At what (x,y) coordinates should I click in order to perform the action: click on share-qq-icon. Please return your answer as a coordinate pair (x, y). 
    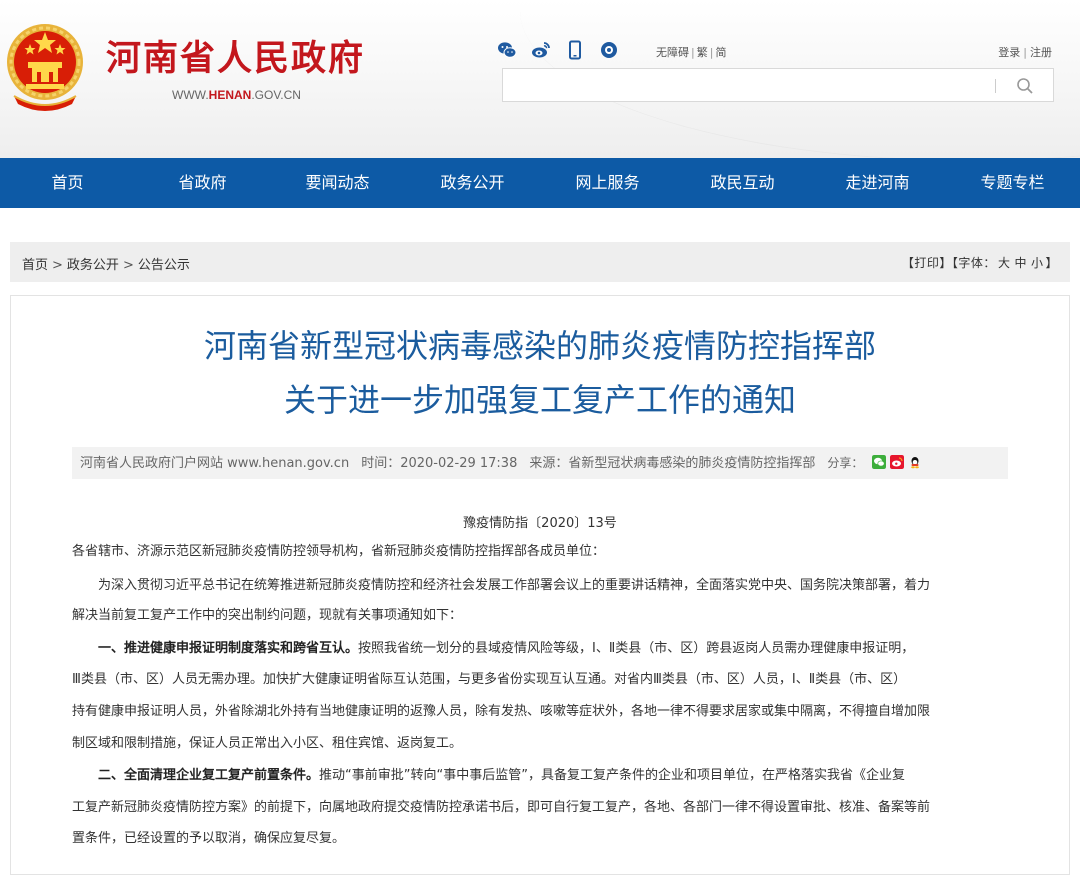
    Looking at the image, I should click on (914, 462).